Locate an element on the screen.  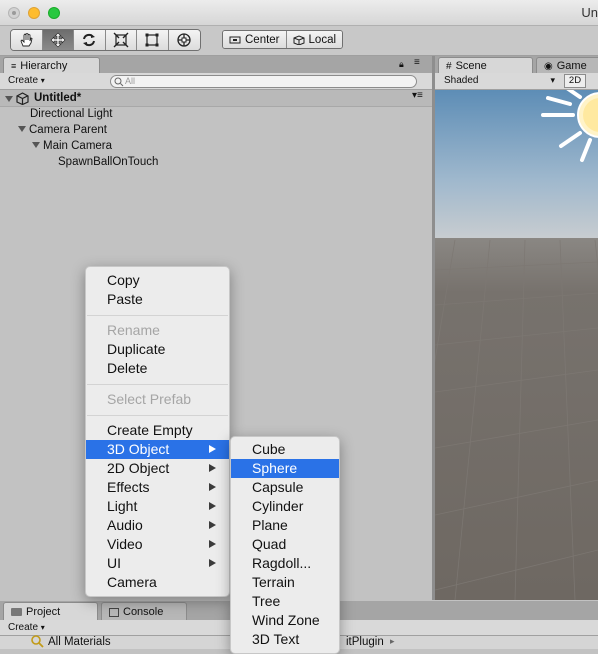
submenu-item-sphere: Sphere is located at coordinates (285, 468).